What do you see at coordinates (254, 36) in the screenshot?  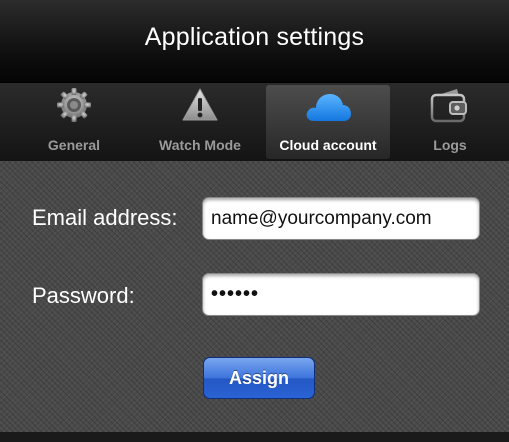 I see `page-title: Application settings` at bounding box center [254, 36].